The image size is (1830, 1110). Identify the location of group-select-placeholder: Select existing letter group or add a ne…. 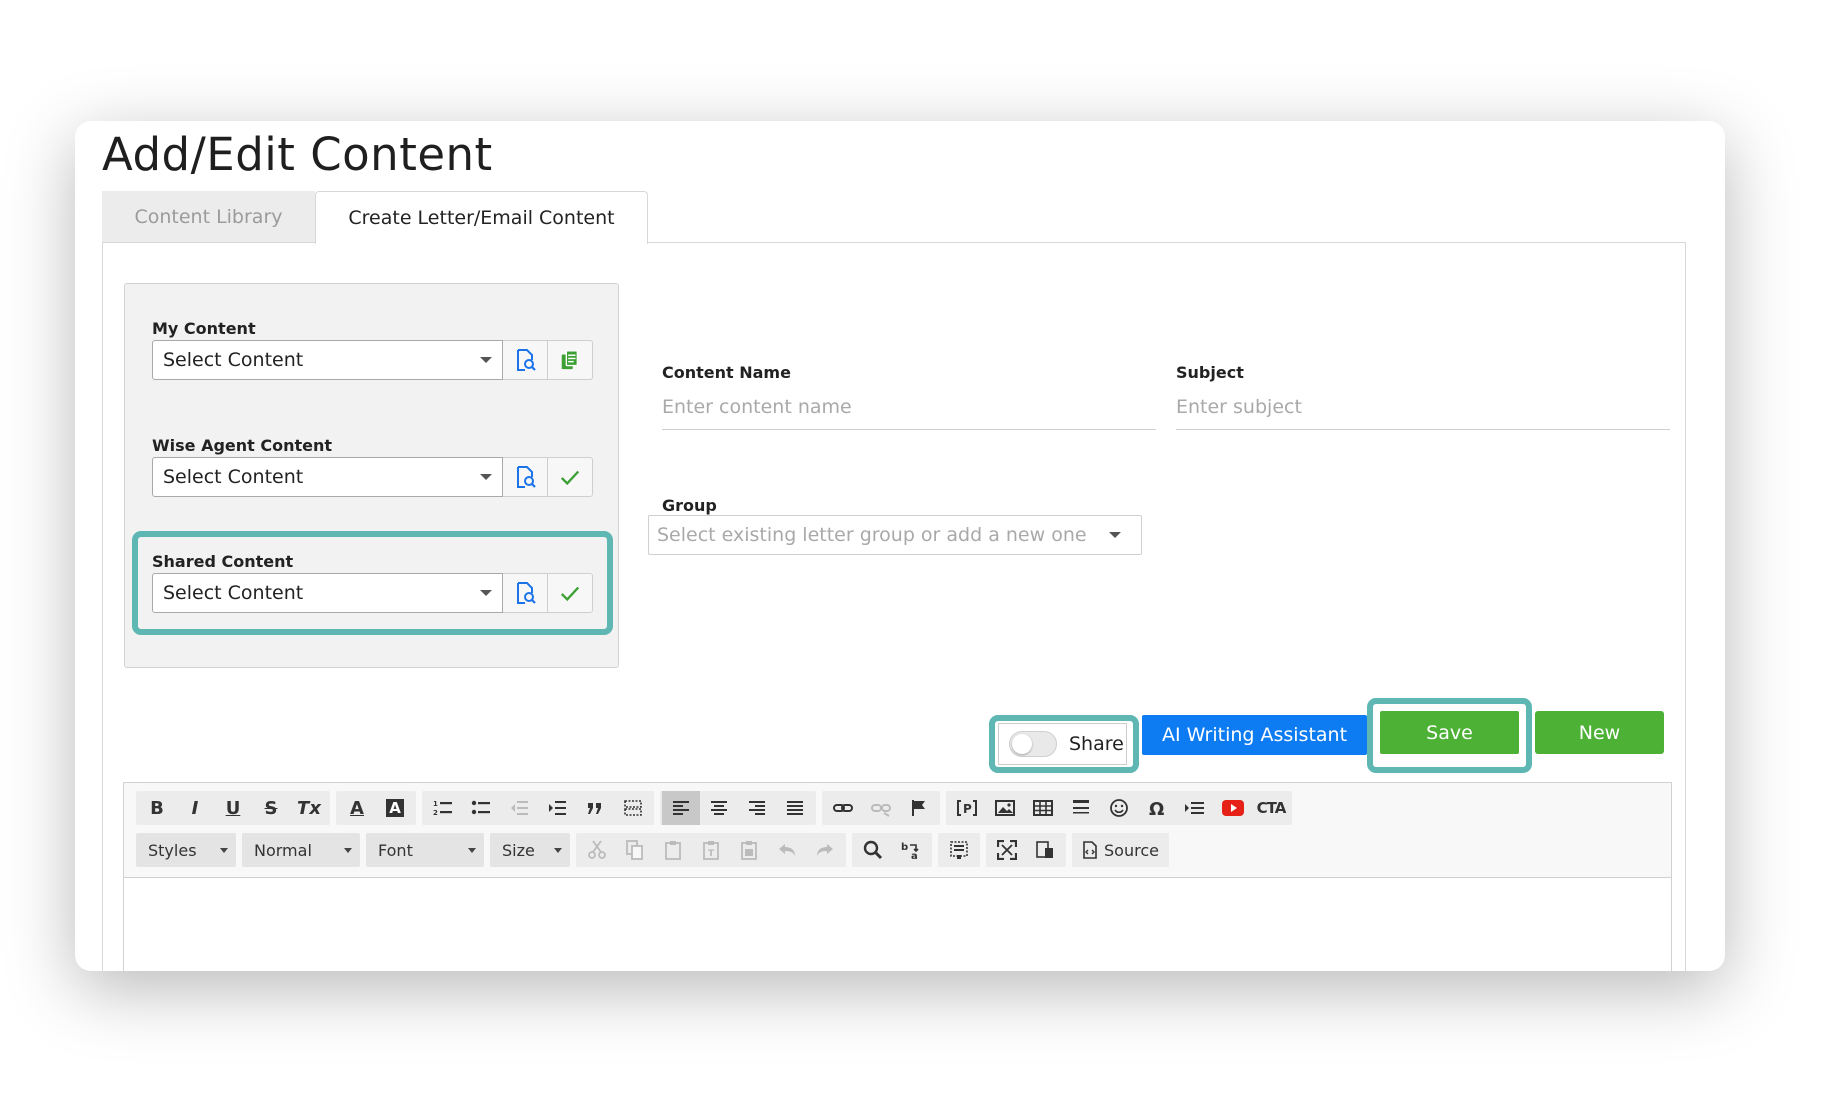
(872, 535).